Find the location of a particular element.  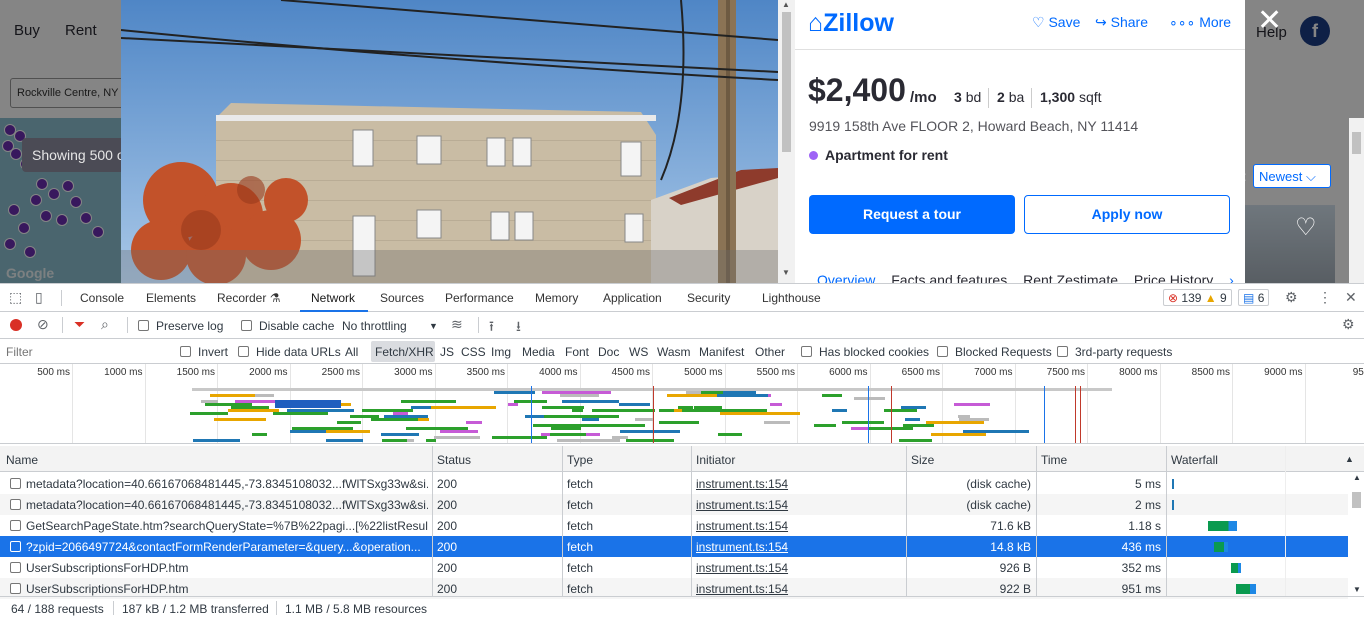

tab-security: Security is located at coordinates (708, 298).